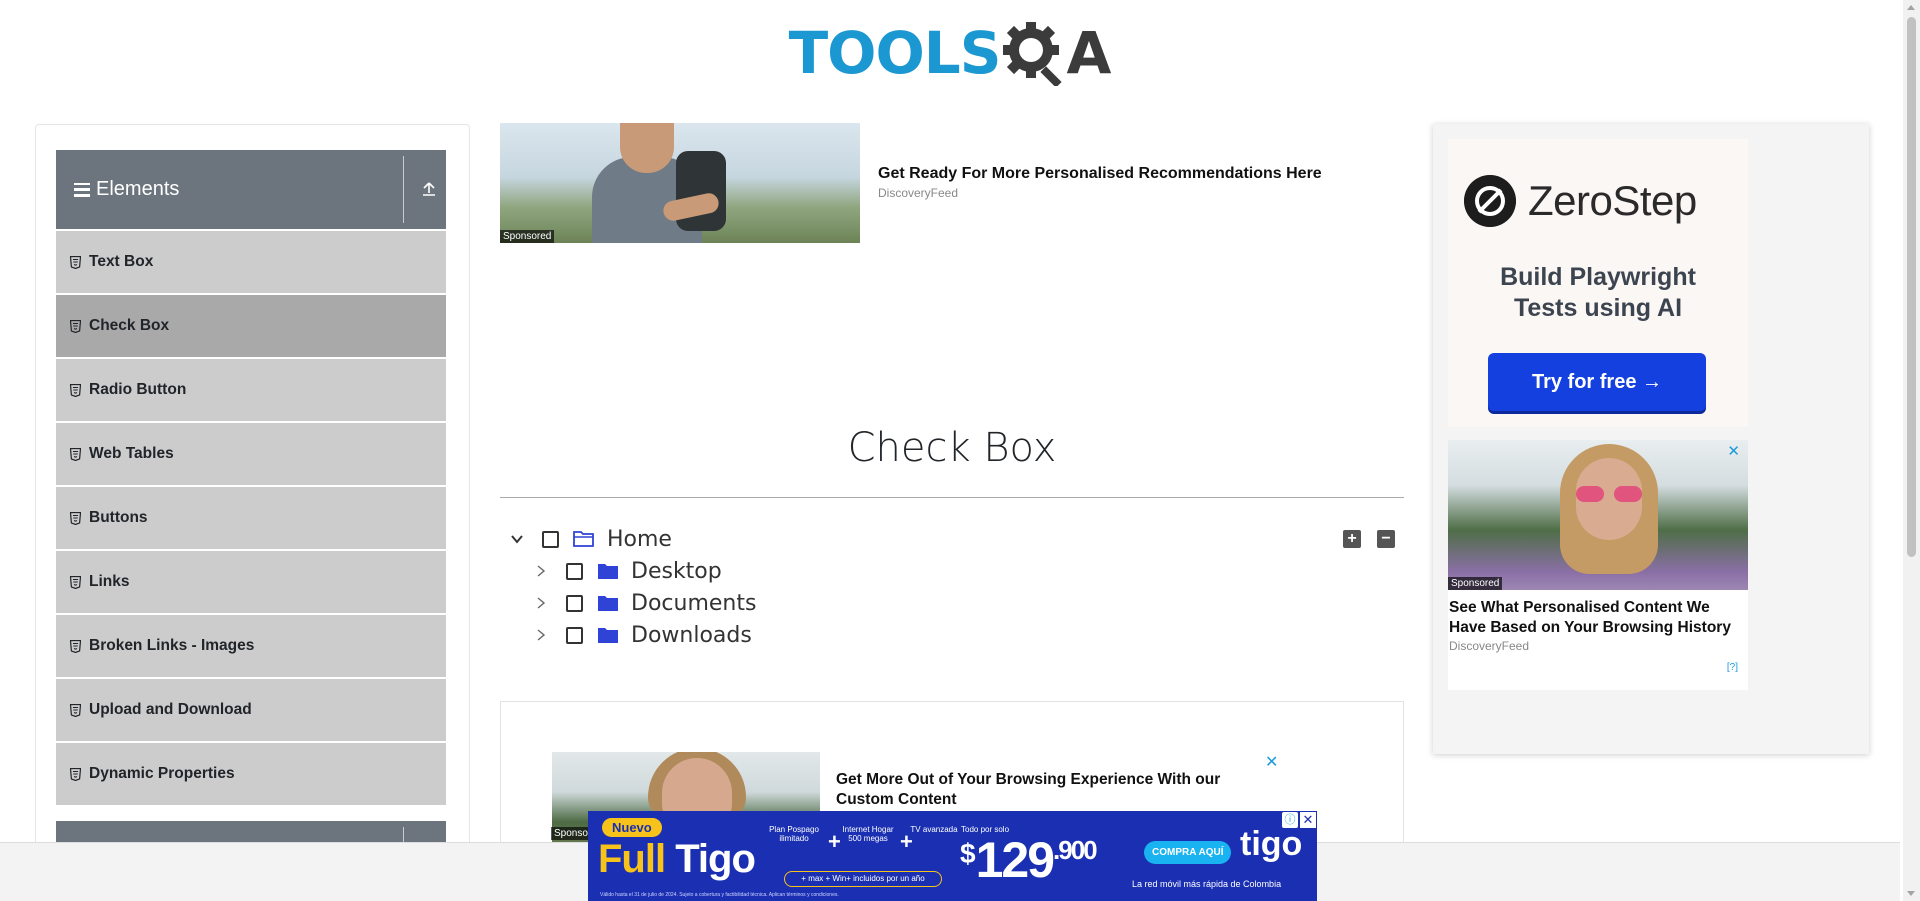 The height and width of the screenshot is (901, 1920). What do you see at coordinates (131, 453) in the screenshot?
I see `sidebar-item-label: Web Tables` at bounding box center [131, 453].